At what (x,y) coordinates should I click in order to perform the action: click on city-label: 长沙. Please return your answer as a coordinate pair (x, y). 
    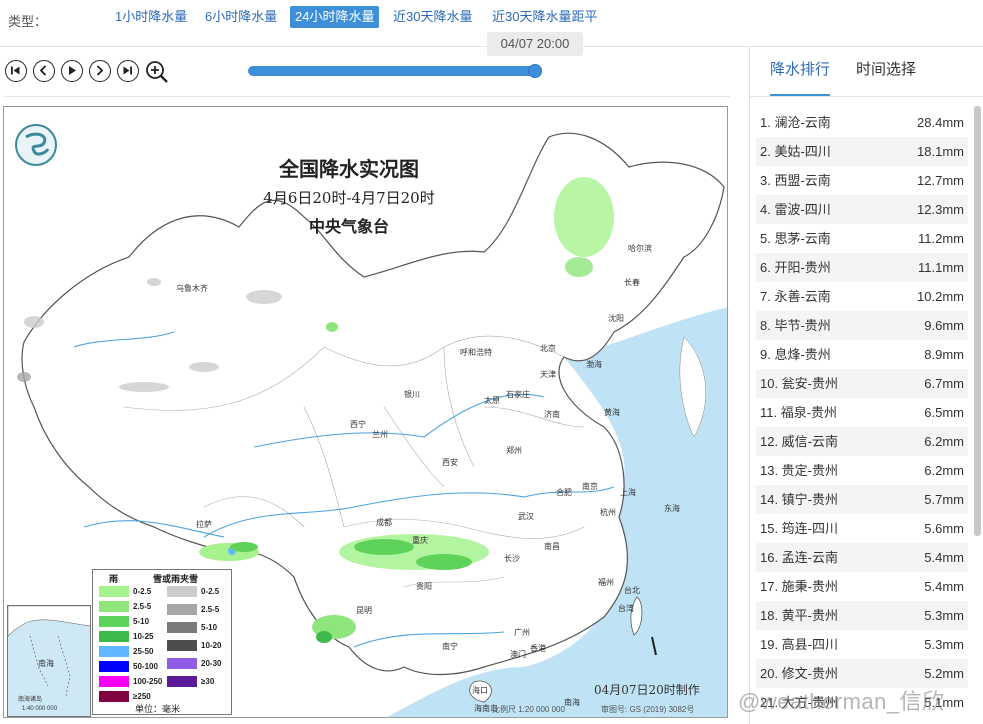
    Looking at the image, I should click on (512, 558).